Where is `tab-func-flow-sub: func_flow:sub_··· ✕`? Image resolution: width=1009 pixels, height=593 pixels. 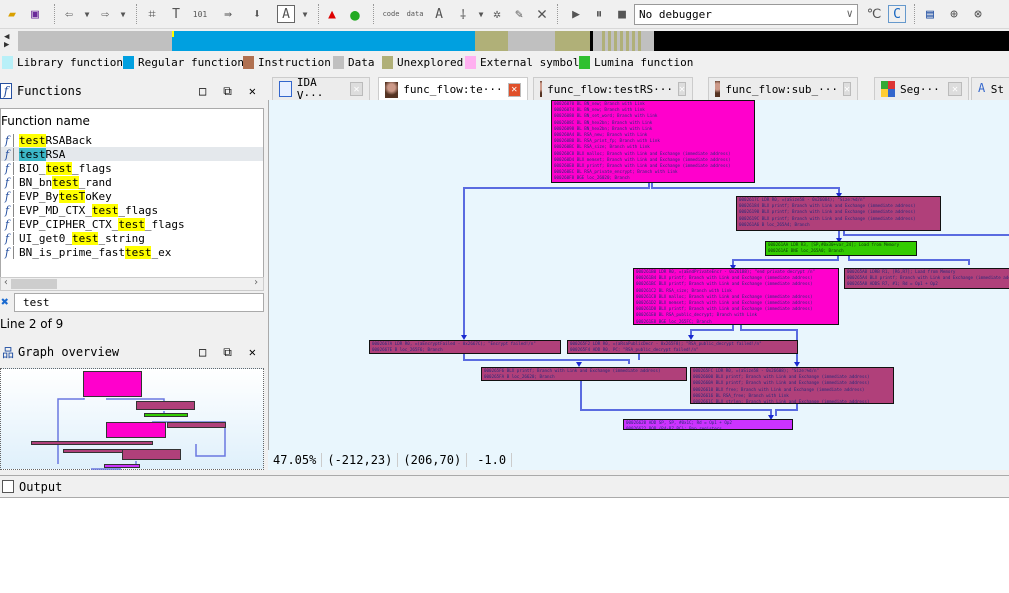
tab-func-flow-sub: func_flow:sub_··· ✕ is located at coordinates (783, 88).